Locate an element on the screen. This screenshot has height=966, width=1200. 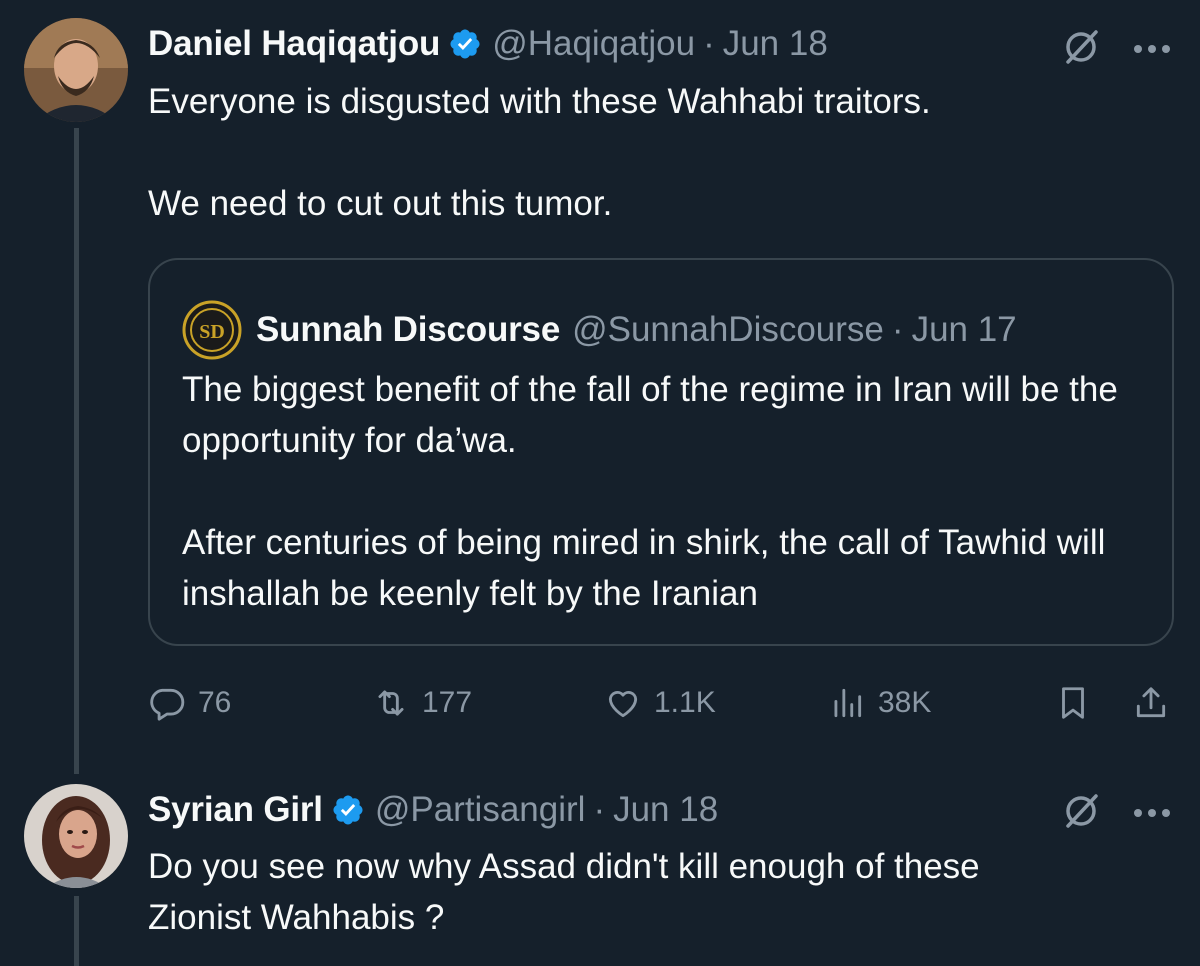
share-button is located at coordinates (1151, 703).